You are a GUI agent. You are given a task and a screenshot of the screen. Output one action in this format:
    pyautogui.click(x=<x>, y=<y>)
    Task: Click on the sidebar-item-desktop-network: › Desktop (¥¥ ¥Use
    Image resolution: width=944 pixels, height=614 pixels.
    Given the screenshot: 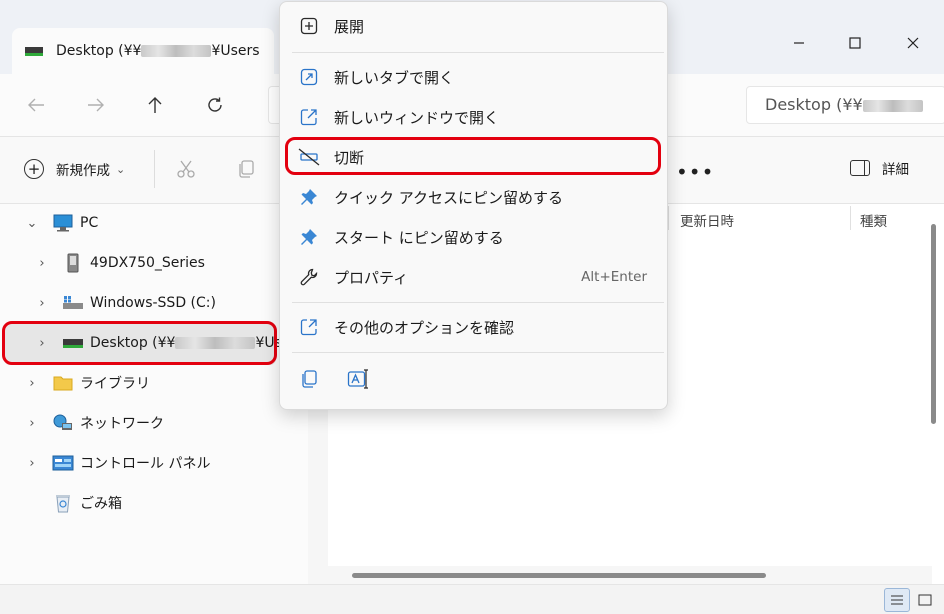 What is the action you would take?
    pyautogui.click(x=161, y=343)
    